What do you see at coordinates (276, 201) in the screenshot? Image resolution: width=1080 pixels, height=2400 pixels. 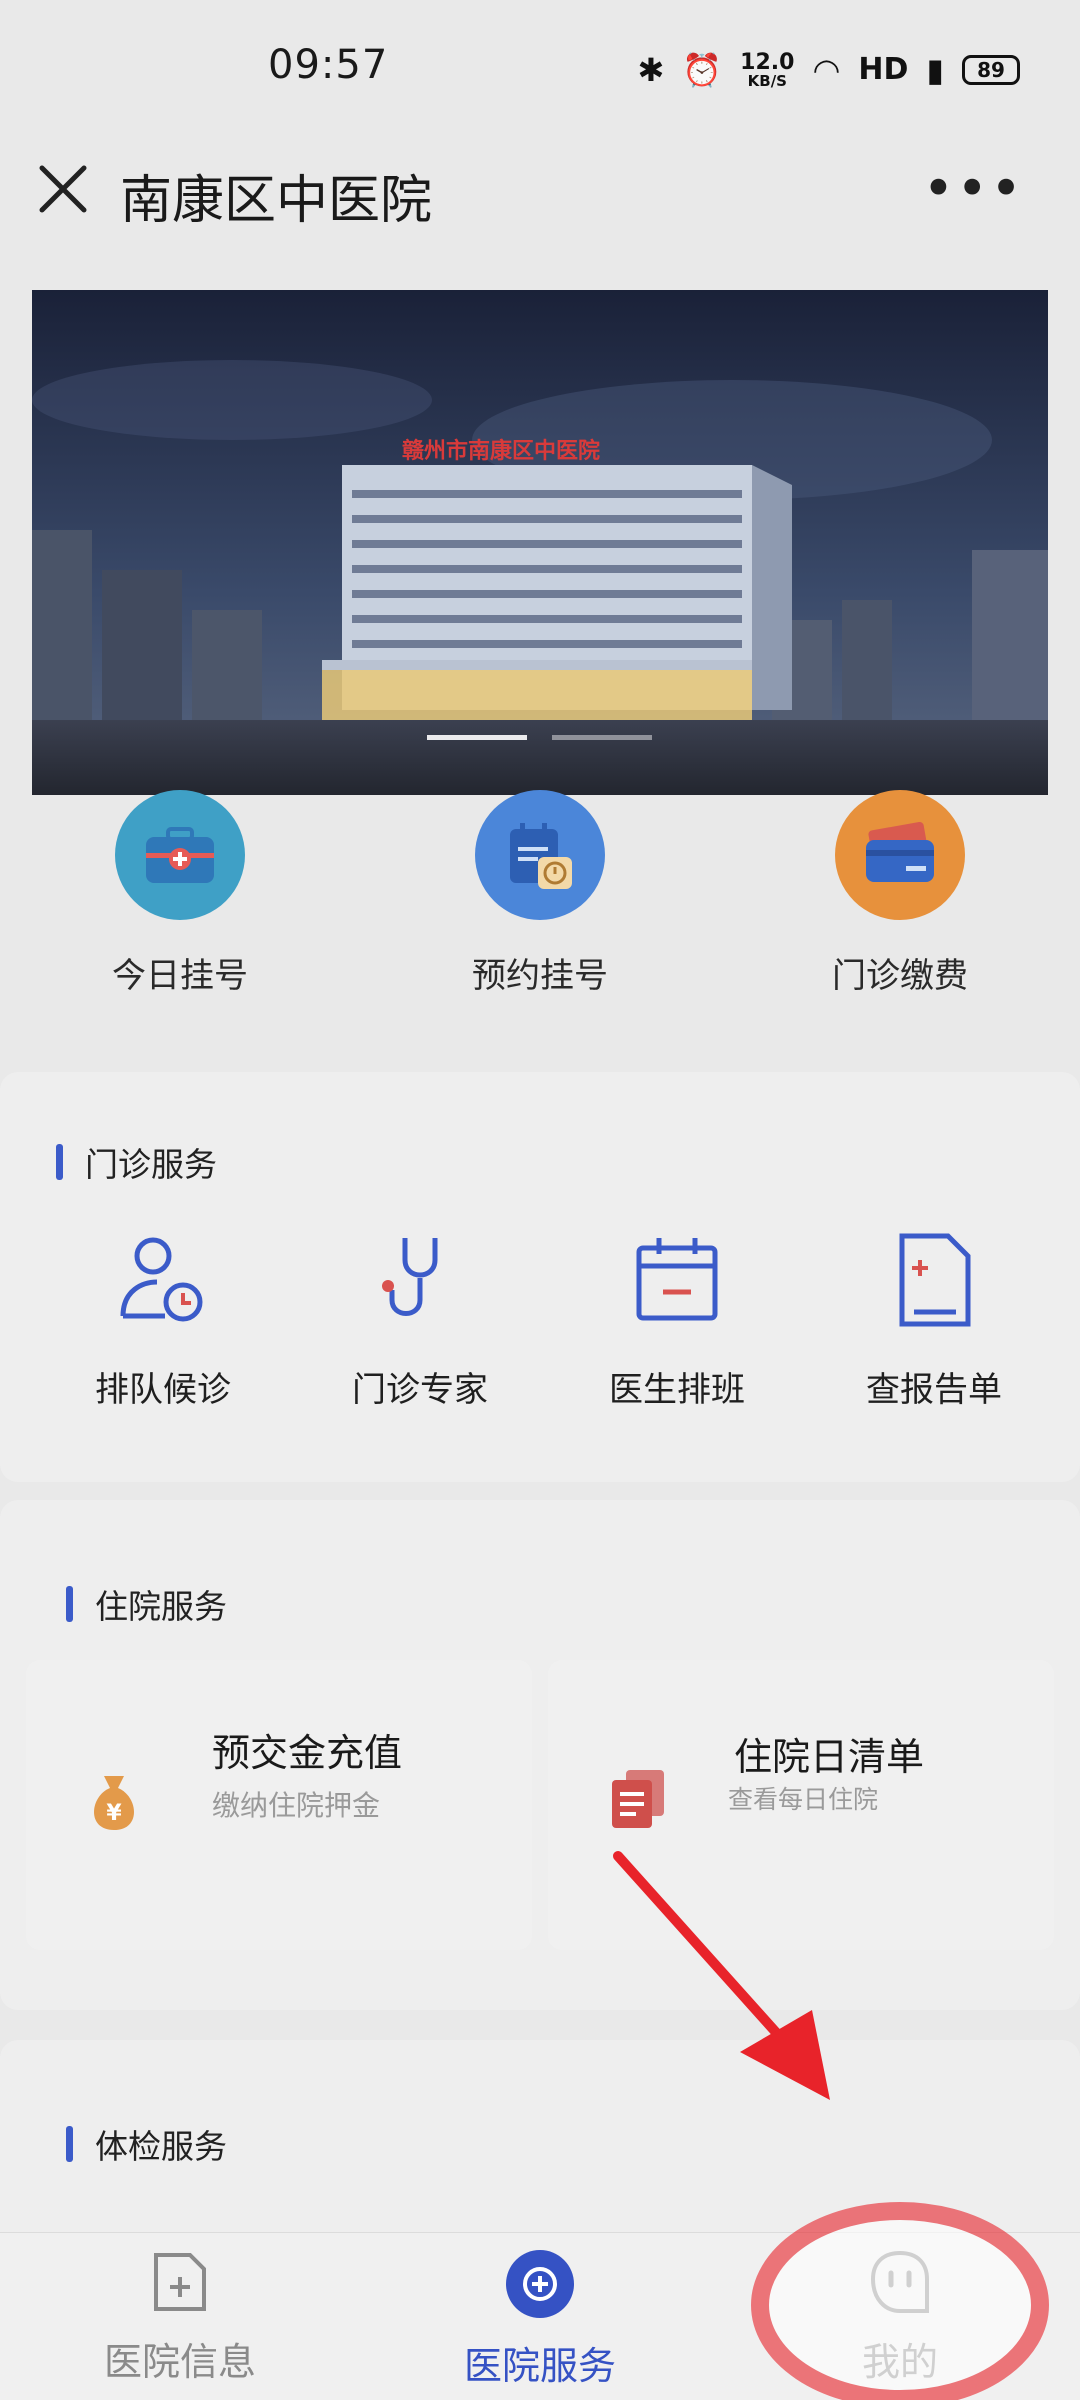 I see `page-title: 南康区中医院` at bounding box center [276, 201].